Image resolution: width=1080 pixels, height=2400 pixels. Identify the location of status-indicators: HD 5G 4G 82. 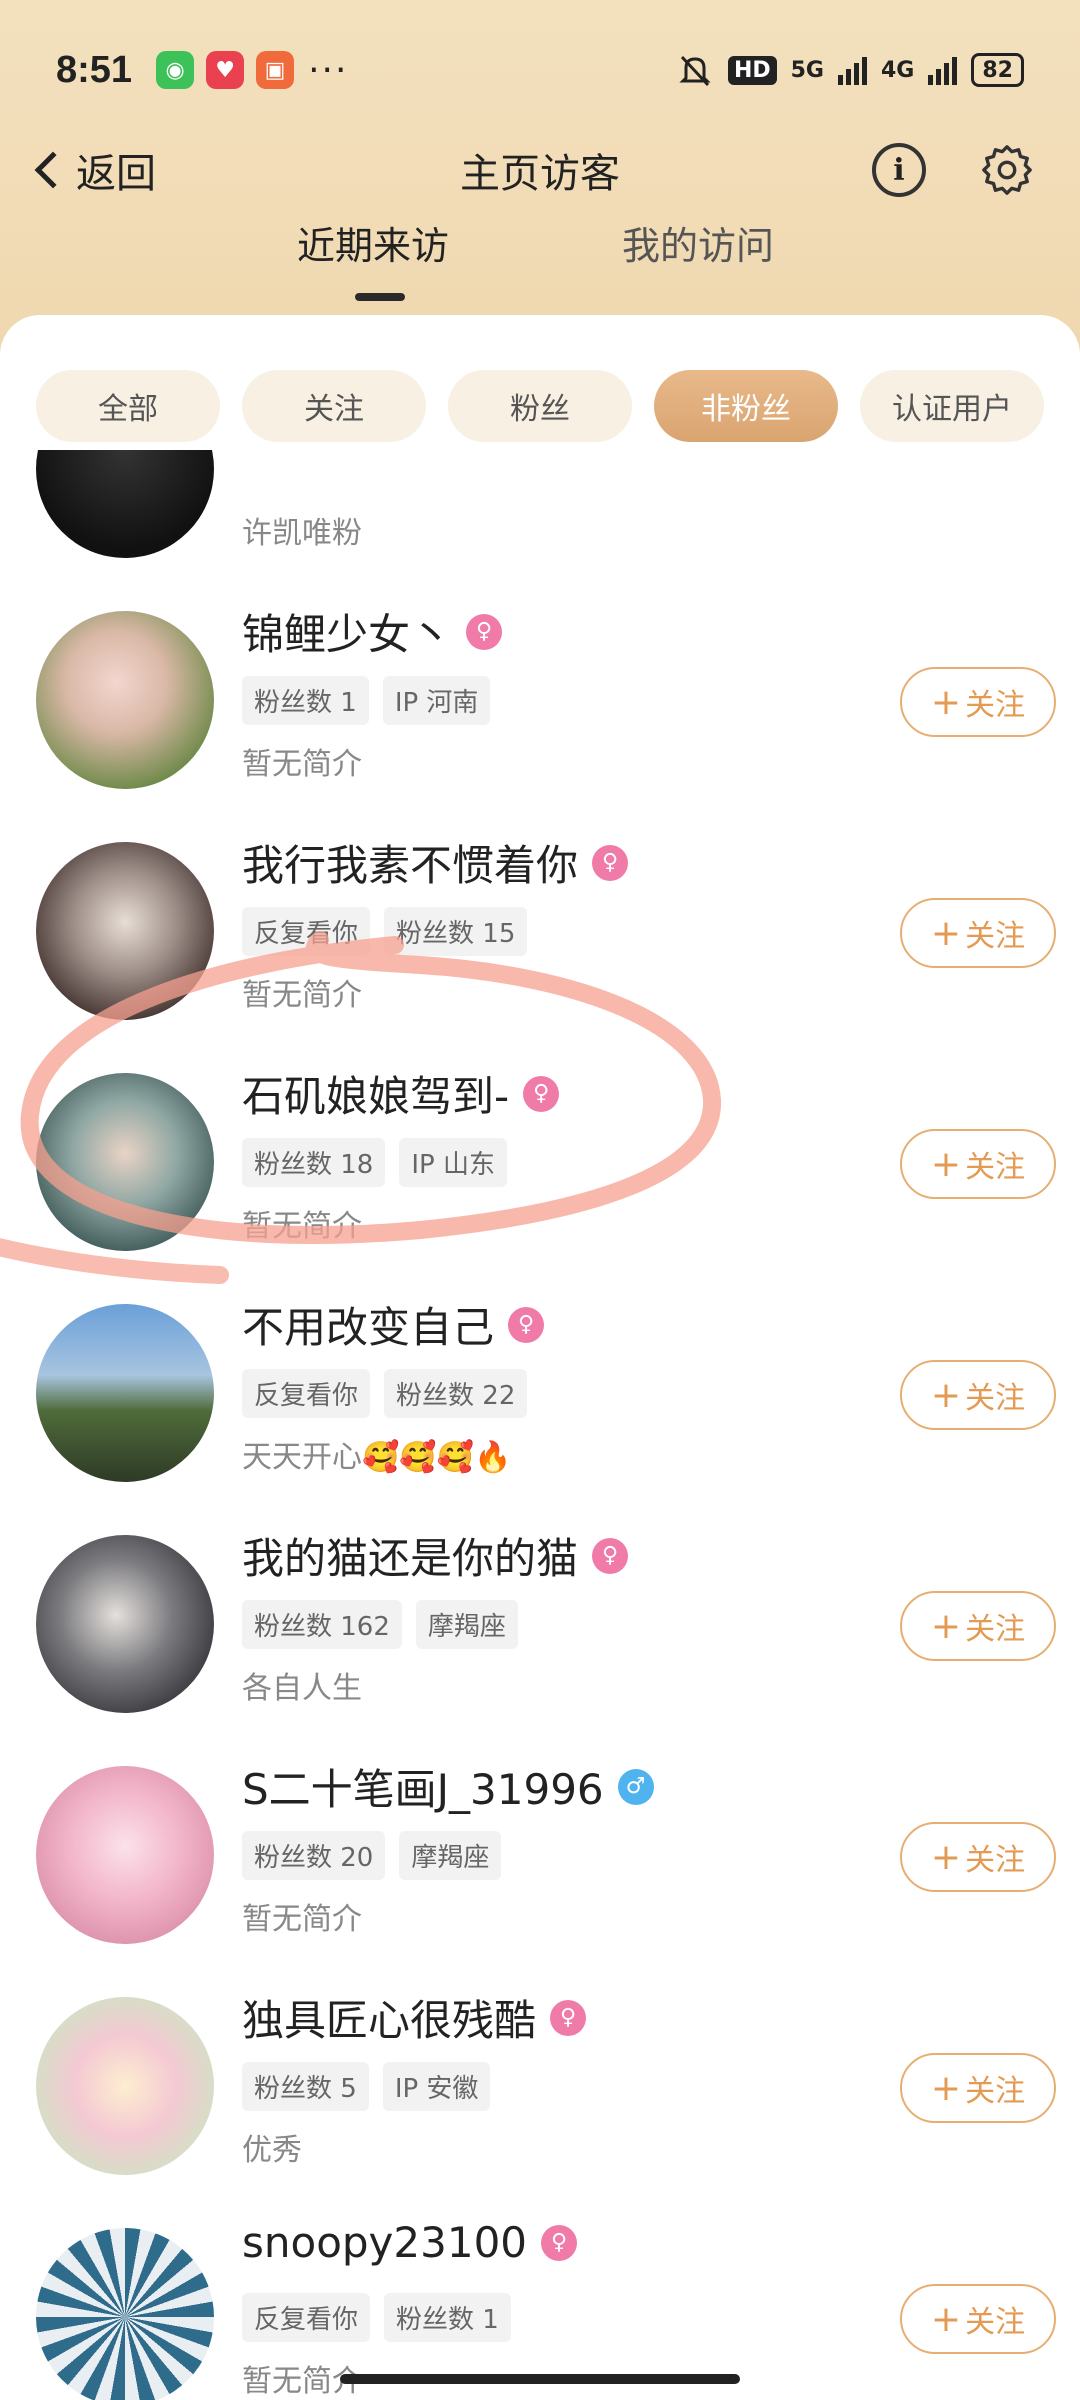
(850, 70).